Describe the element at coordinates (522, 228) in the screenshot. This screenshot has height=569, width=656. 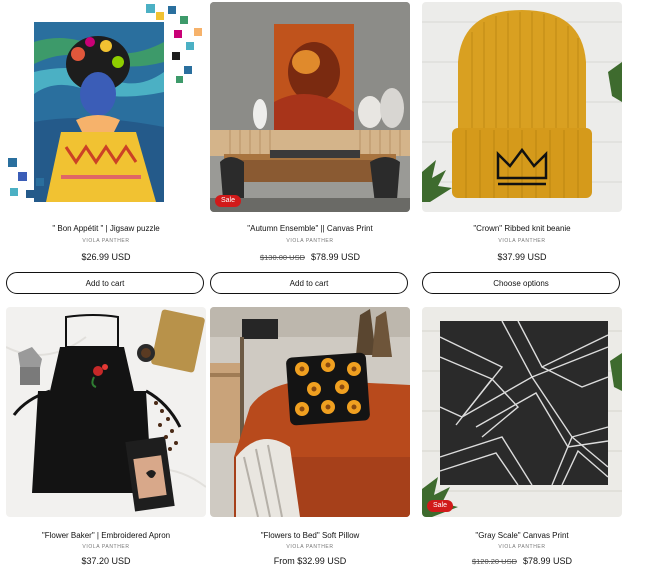
I see `product-title: "Crown" Ribbed knit beanie` at that location.